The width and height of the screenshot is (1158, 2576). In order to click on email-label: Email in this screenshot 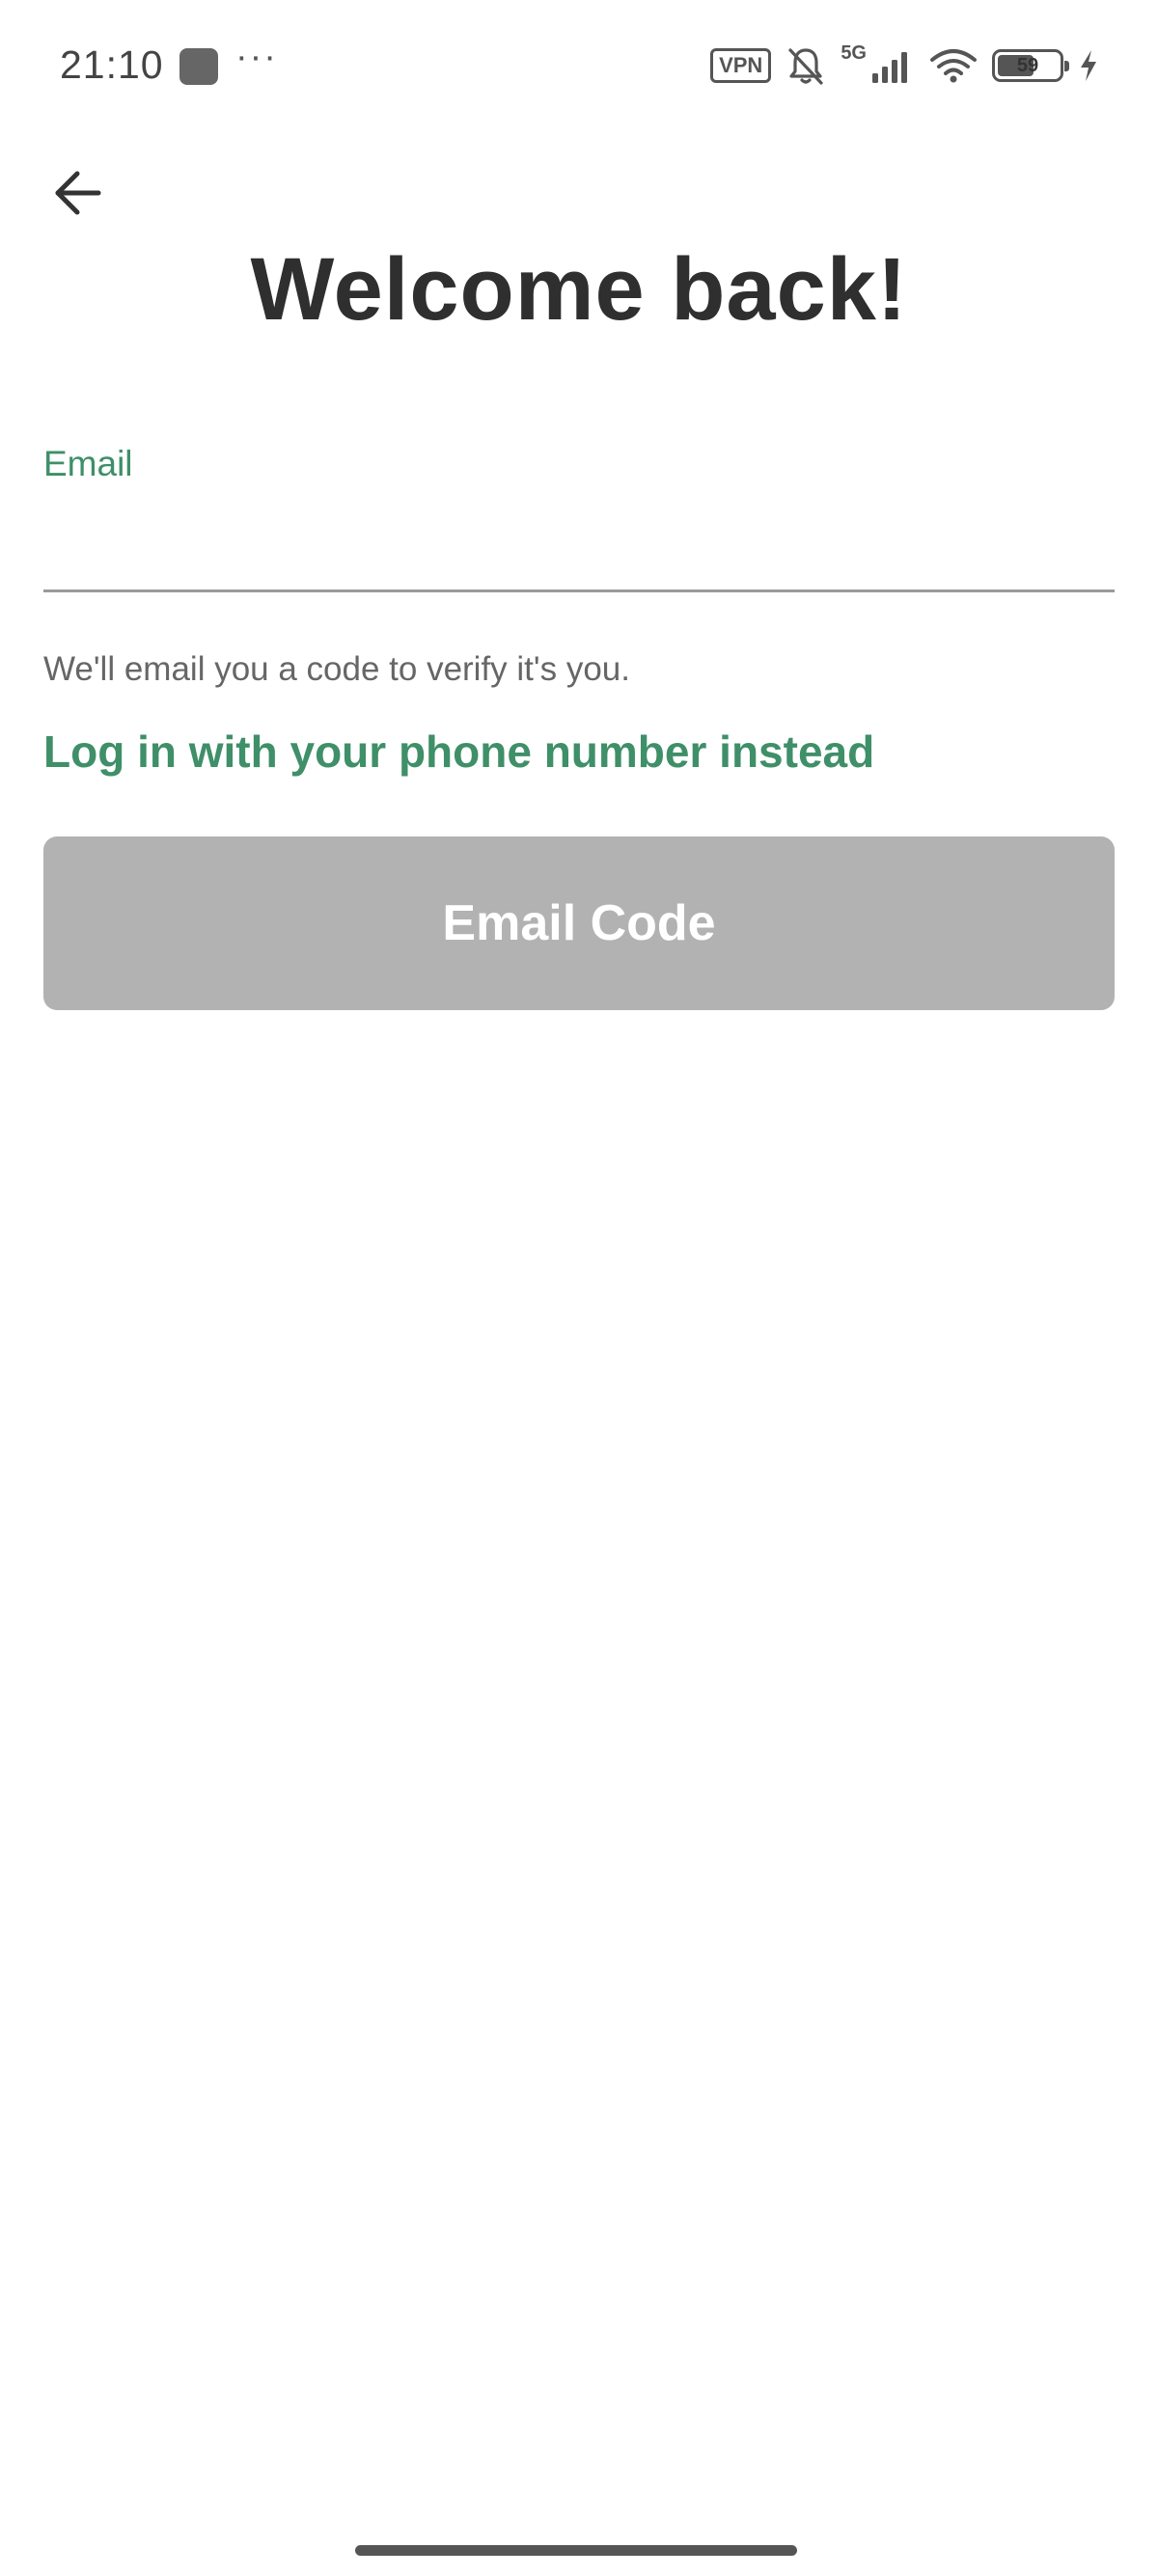, I will do `click(88, 463)`.